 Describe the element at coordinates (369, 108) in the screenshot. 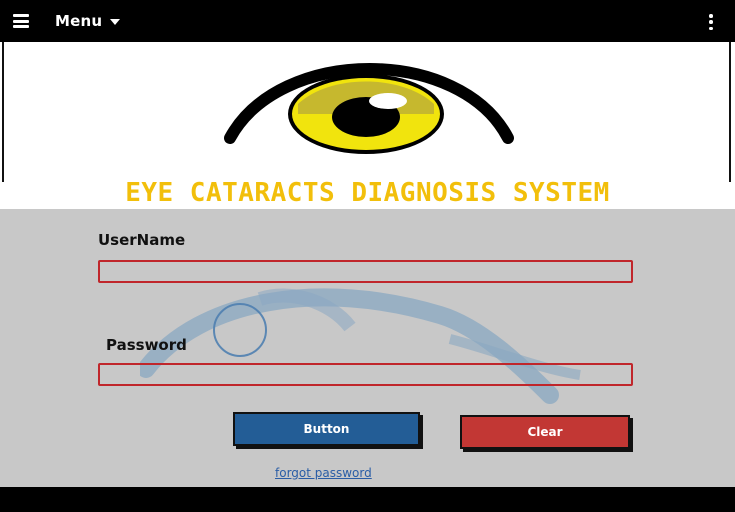

I see `eye-logo-icon` at that location.